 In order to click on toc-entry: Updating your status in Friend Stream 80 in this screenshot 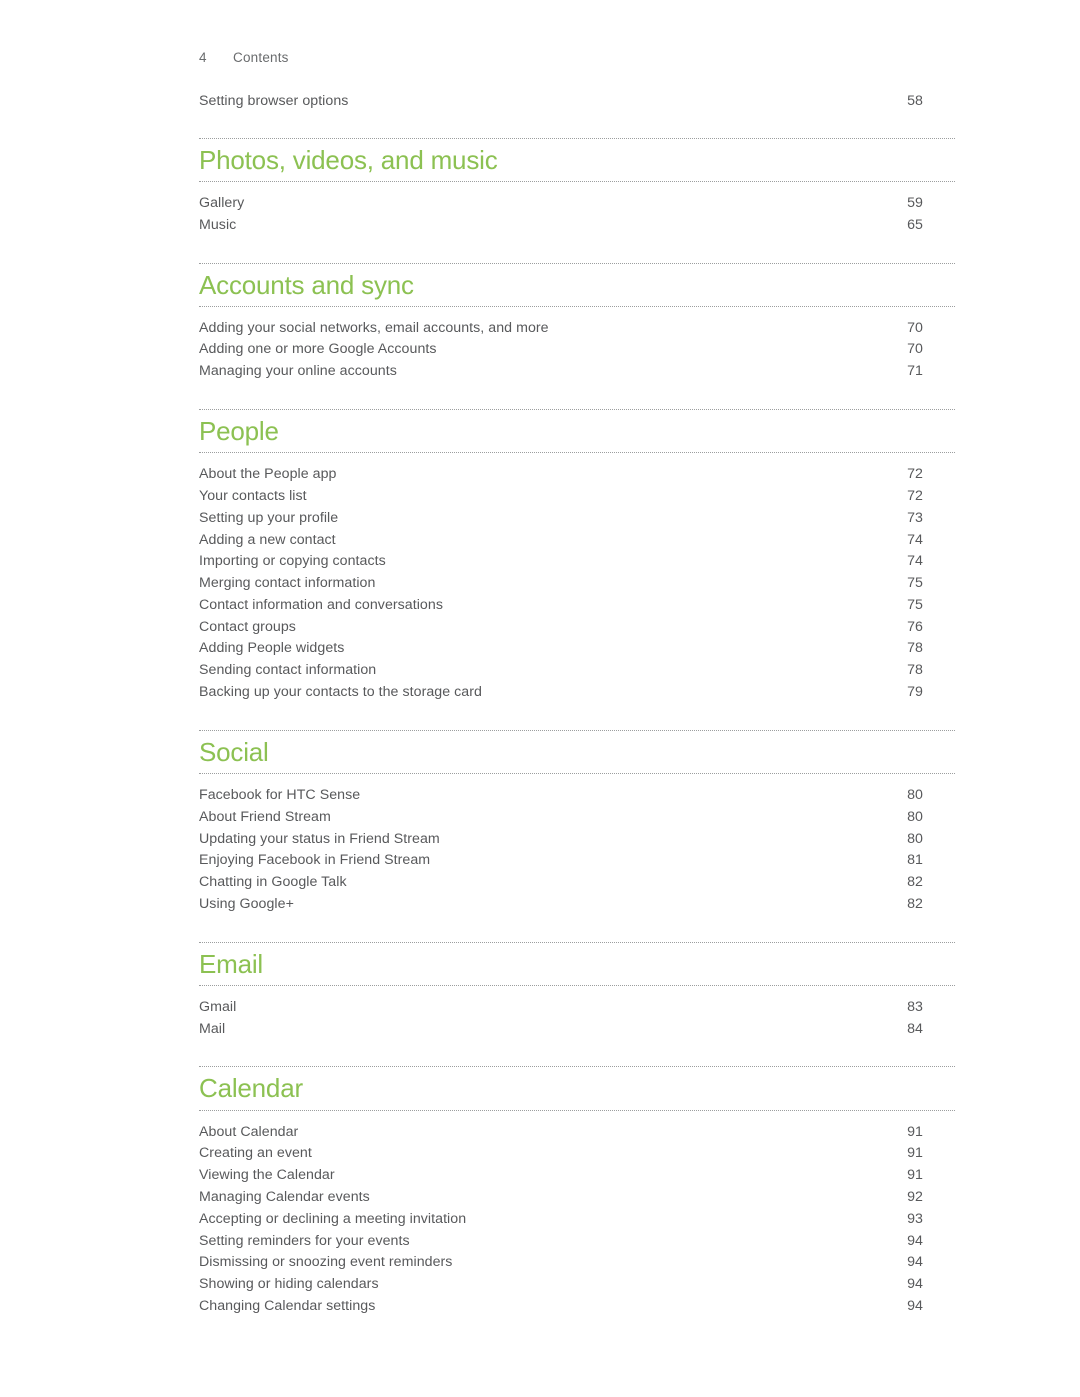, I will do `click(577, 840)`.